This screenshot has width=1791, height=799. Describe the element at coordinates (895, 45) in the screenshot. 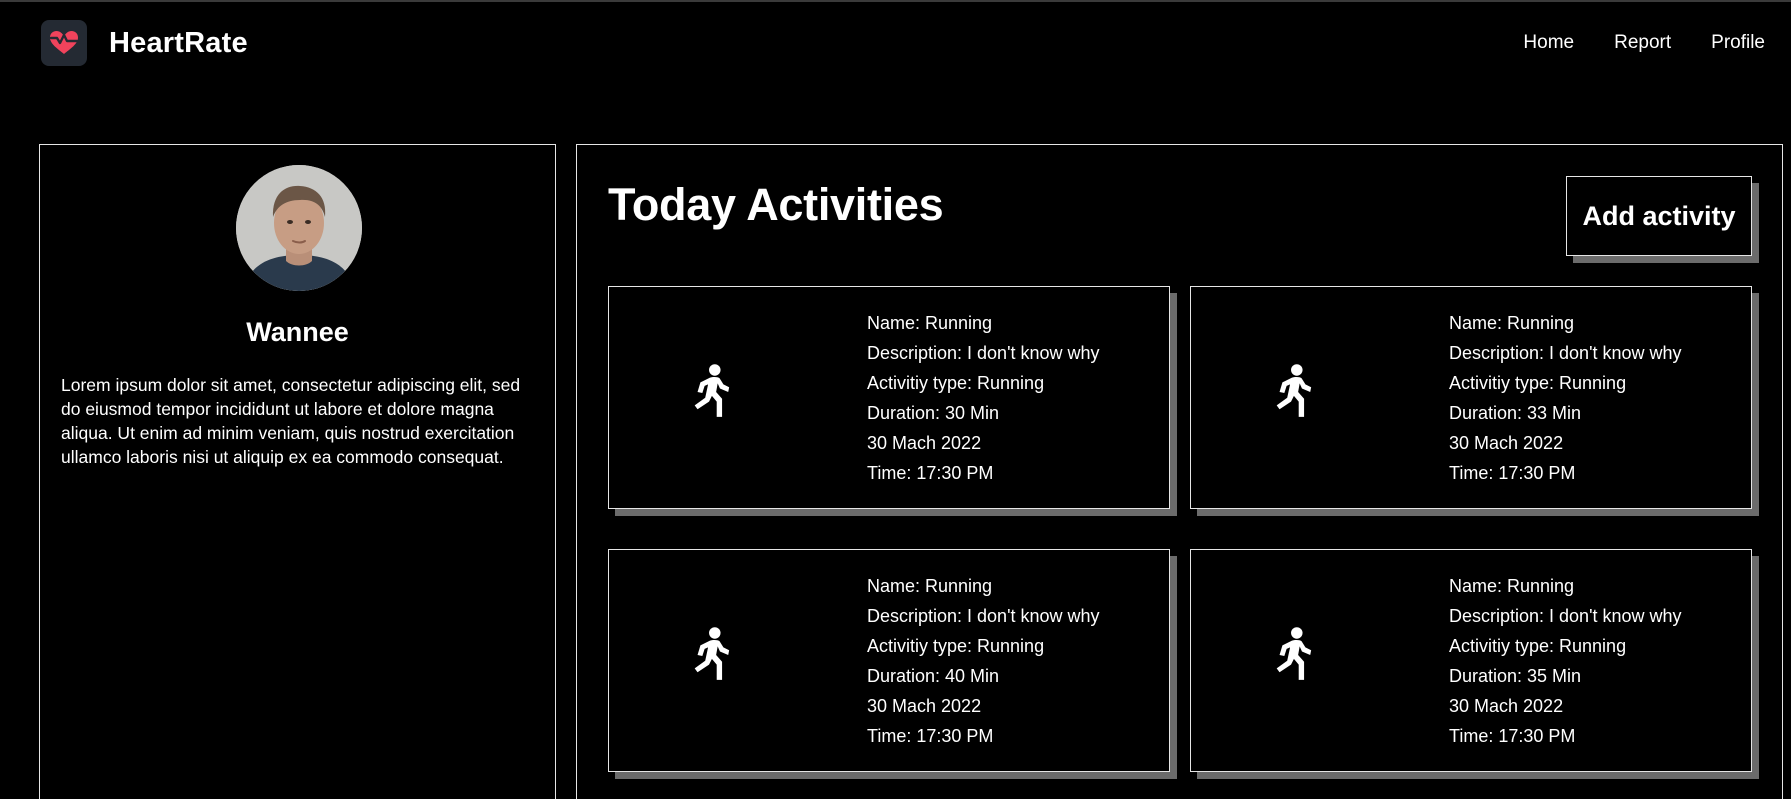

I see `navbar: HeartRate Home Report Profile` at that location.